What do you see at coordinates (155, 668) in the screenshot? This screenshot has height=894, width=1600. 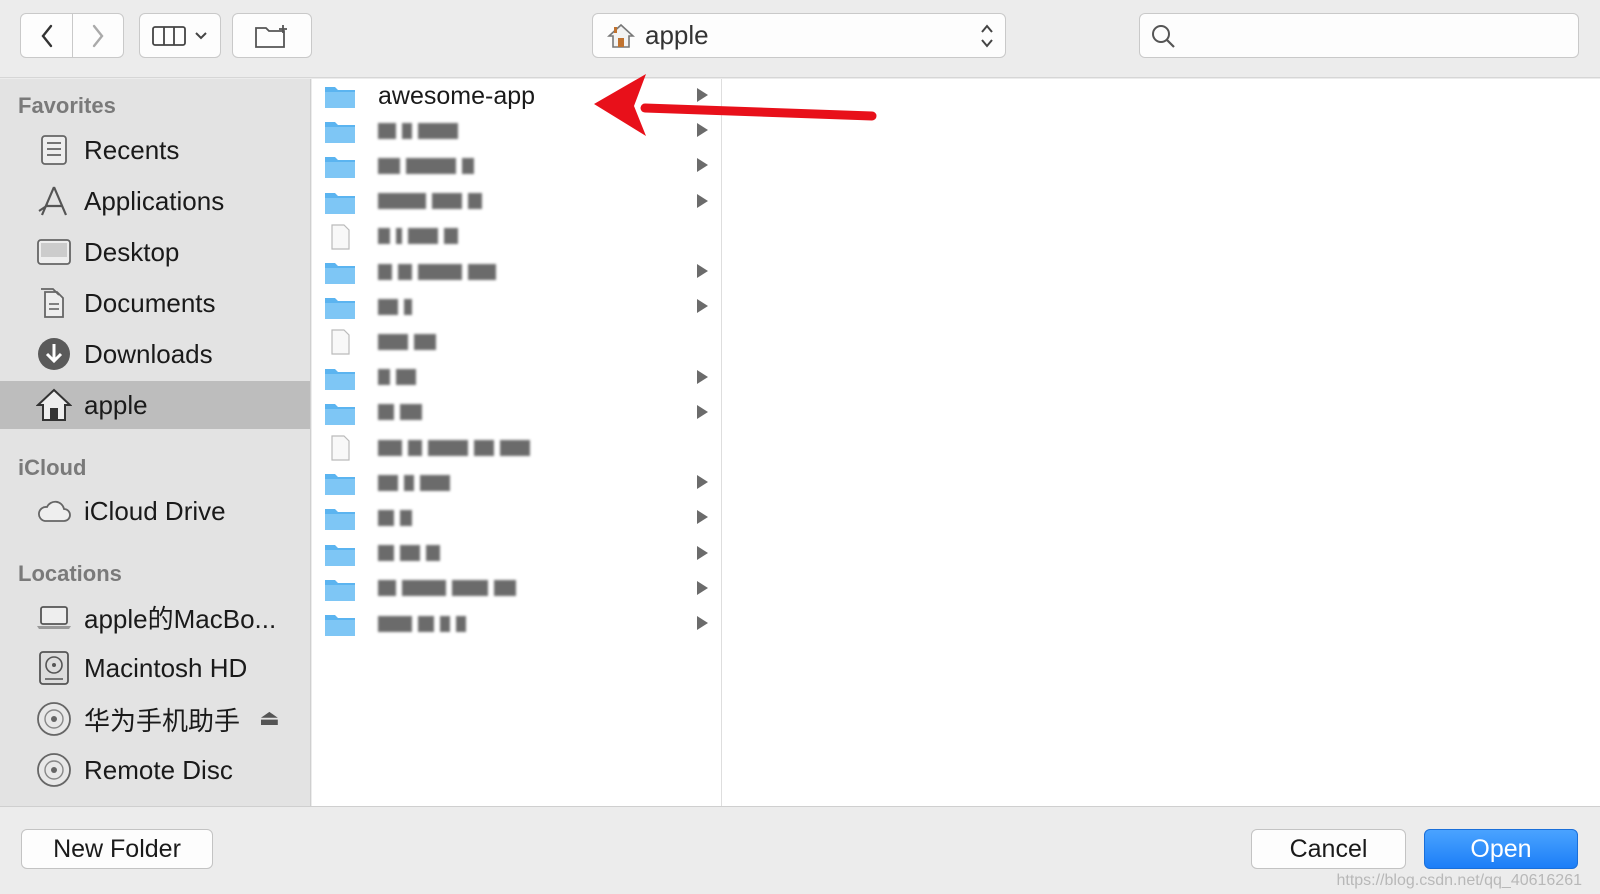 I see `sidebar-item-macintosh-hd: Macintosh HD` at bounding box center [155, 668].